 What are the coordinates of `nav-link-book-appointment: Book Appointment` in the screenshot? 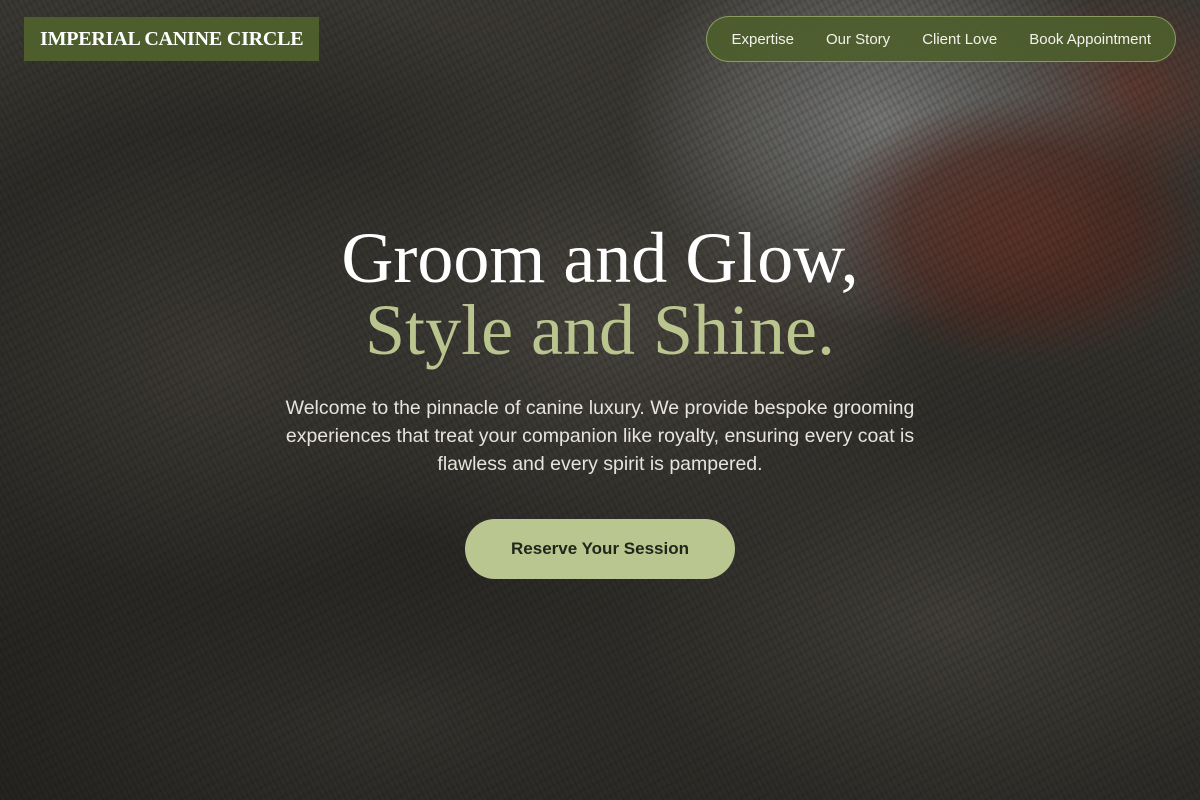 It's located at (1090, 39).